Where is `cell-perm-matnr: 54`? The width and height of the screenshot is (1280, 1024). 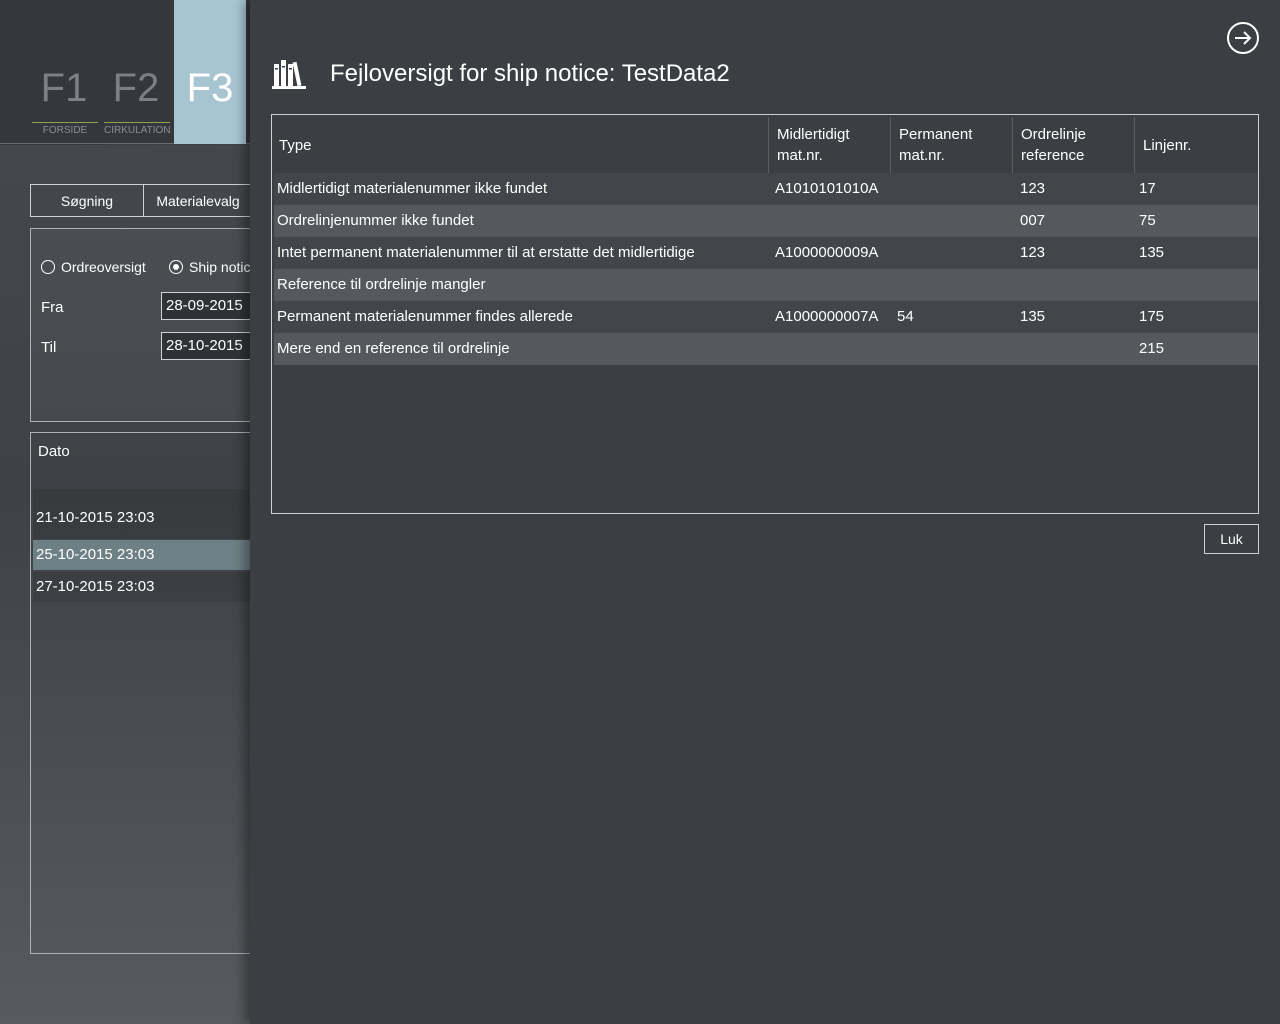 cell-perm-matnr: 54 is located at coordinates (905, 316).